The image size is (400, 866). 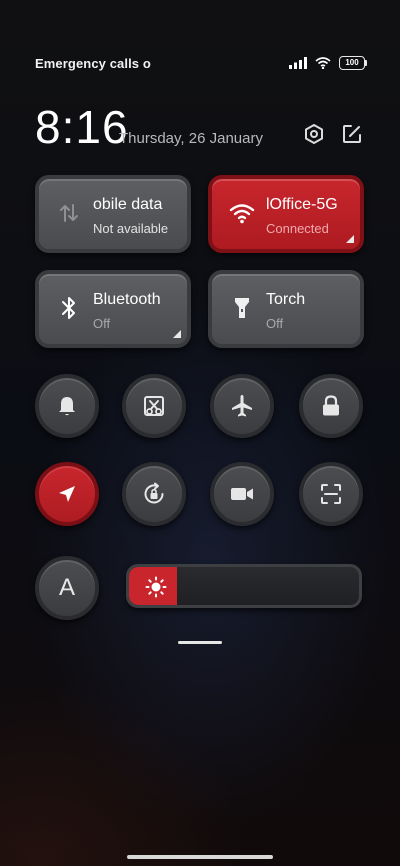 What do you see at coordinates (286, 299) in the screenshot?
I see `torch-title: Torch` at bounding box center [286, 299].